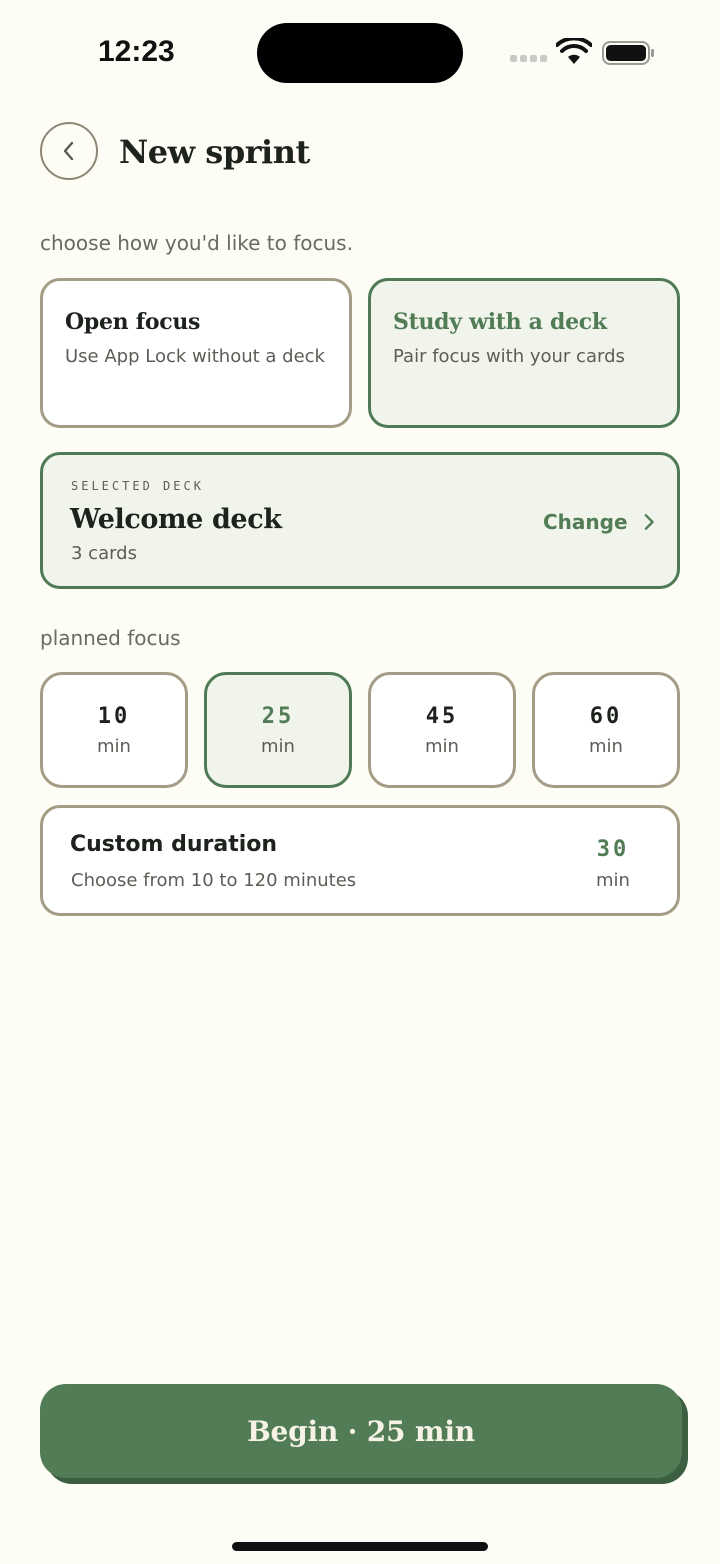 The image size is (720, 1564). I want to click on deck-card-count: 3 cards, so click(104, 553).